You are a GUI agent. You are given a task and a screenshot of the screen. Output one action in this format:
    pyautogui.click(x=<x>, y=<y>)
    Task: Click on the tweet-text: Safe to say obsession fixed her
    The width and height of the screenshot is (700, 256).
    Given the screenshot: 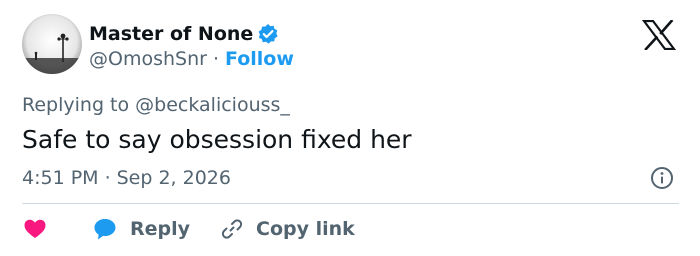 What is the action you would take?
    pyautogui.click(x=217, y=139)
    